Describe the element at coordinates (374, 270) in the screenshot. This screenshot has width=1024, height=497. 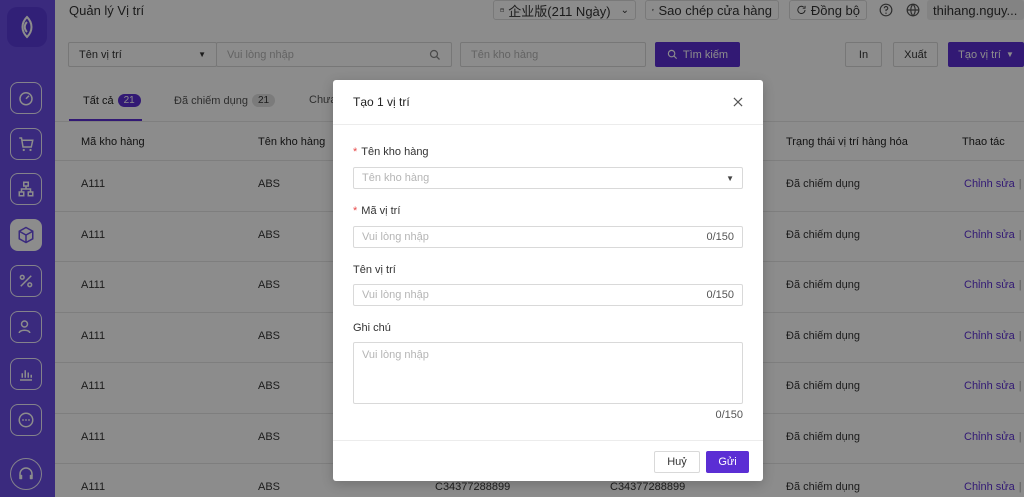
I see `location-name-label: Tên vị trí` at that location.